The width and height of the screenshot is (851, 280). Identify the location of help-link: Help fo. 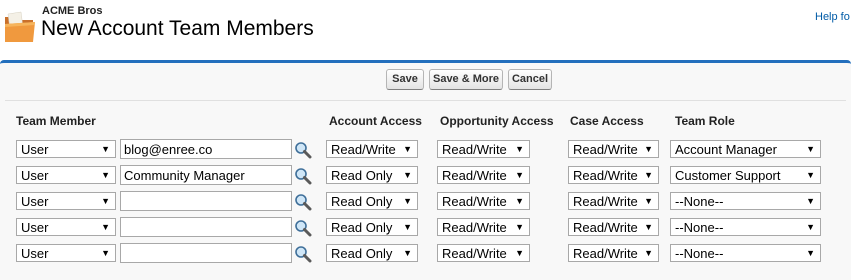
(832, 17).